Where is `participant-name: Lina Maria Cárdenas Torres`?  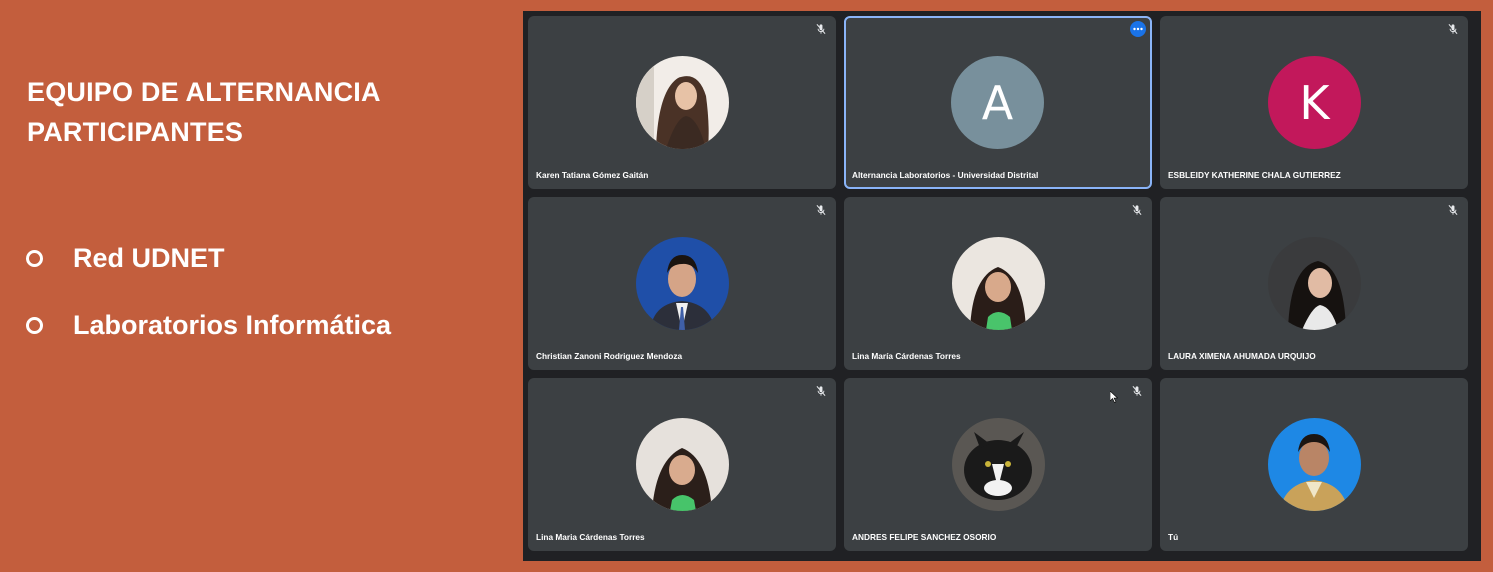
participant-name: Lina Maria Cárdenas Torres is located at coordinates (590, 537).